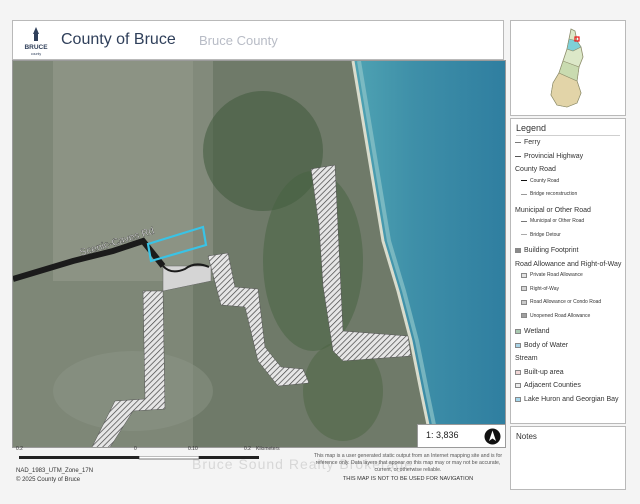  What do you see at coordinates (537, 331) in the screenshot?
I see `legend-item-label: Wetland` at bounding box center [537, 331].